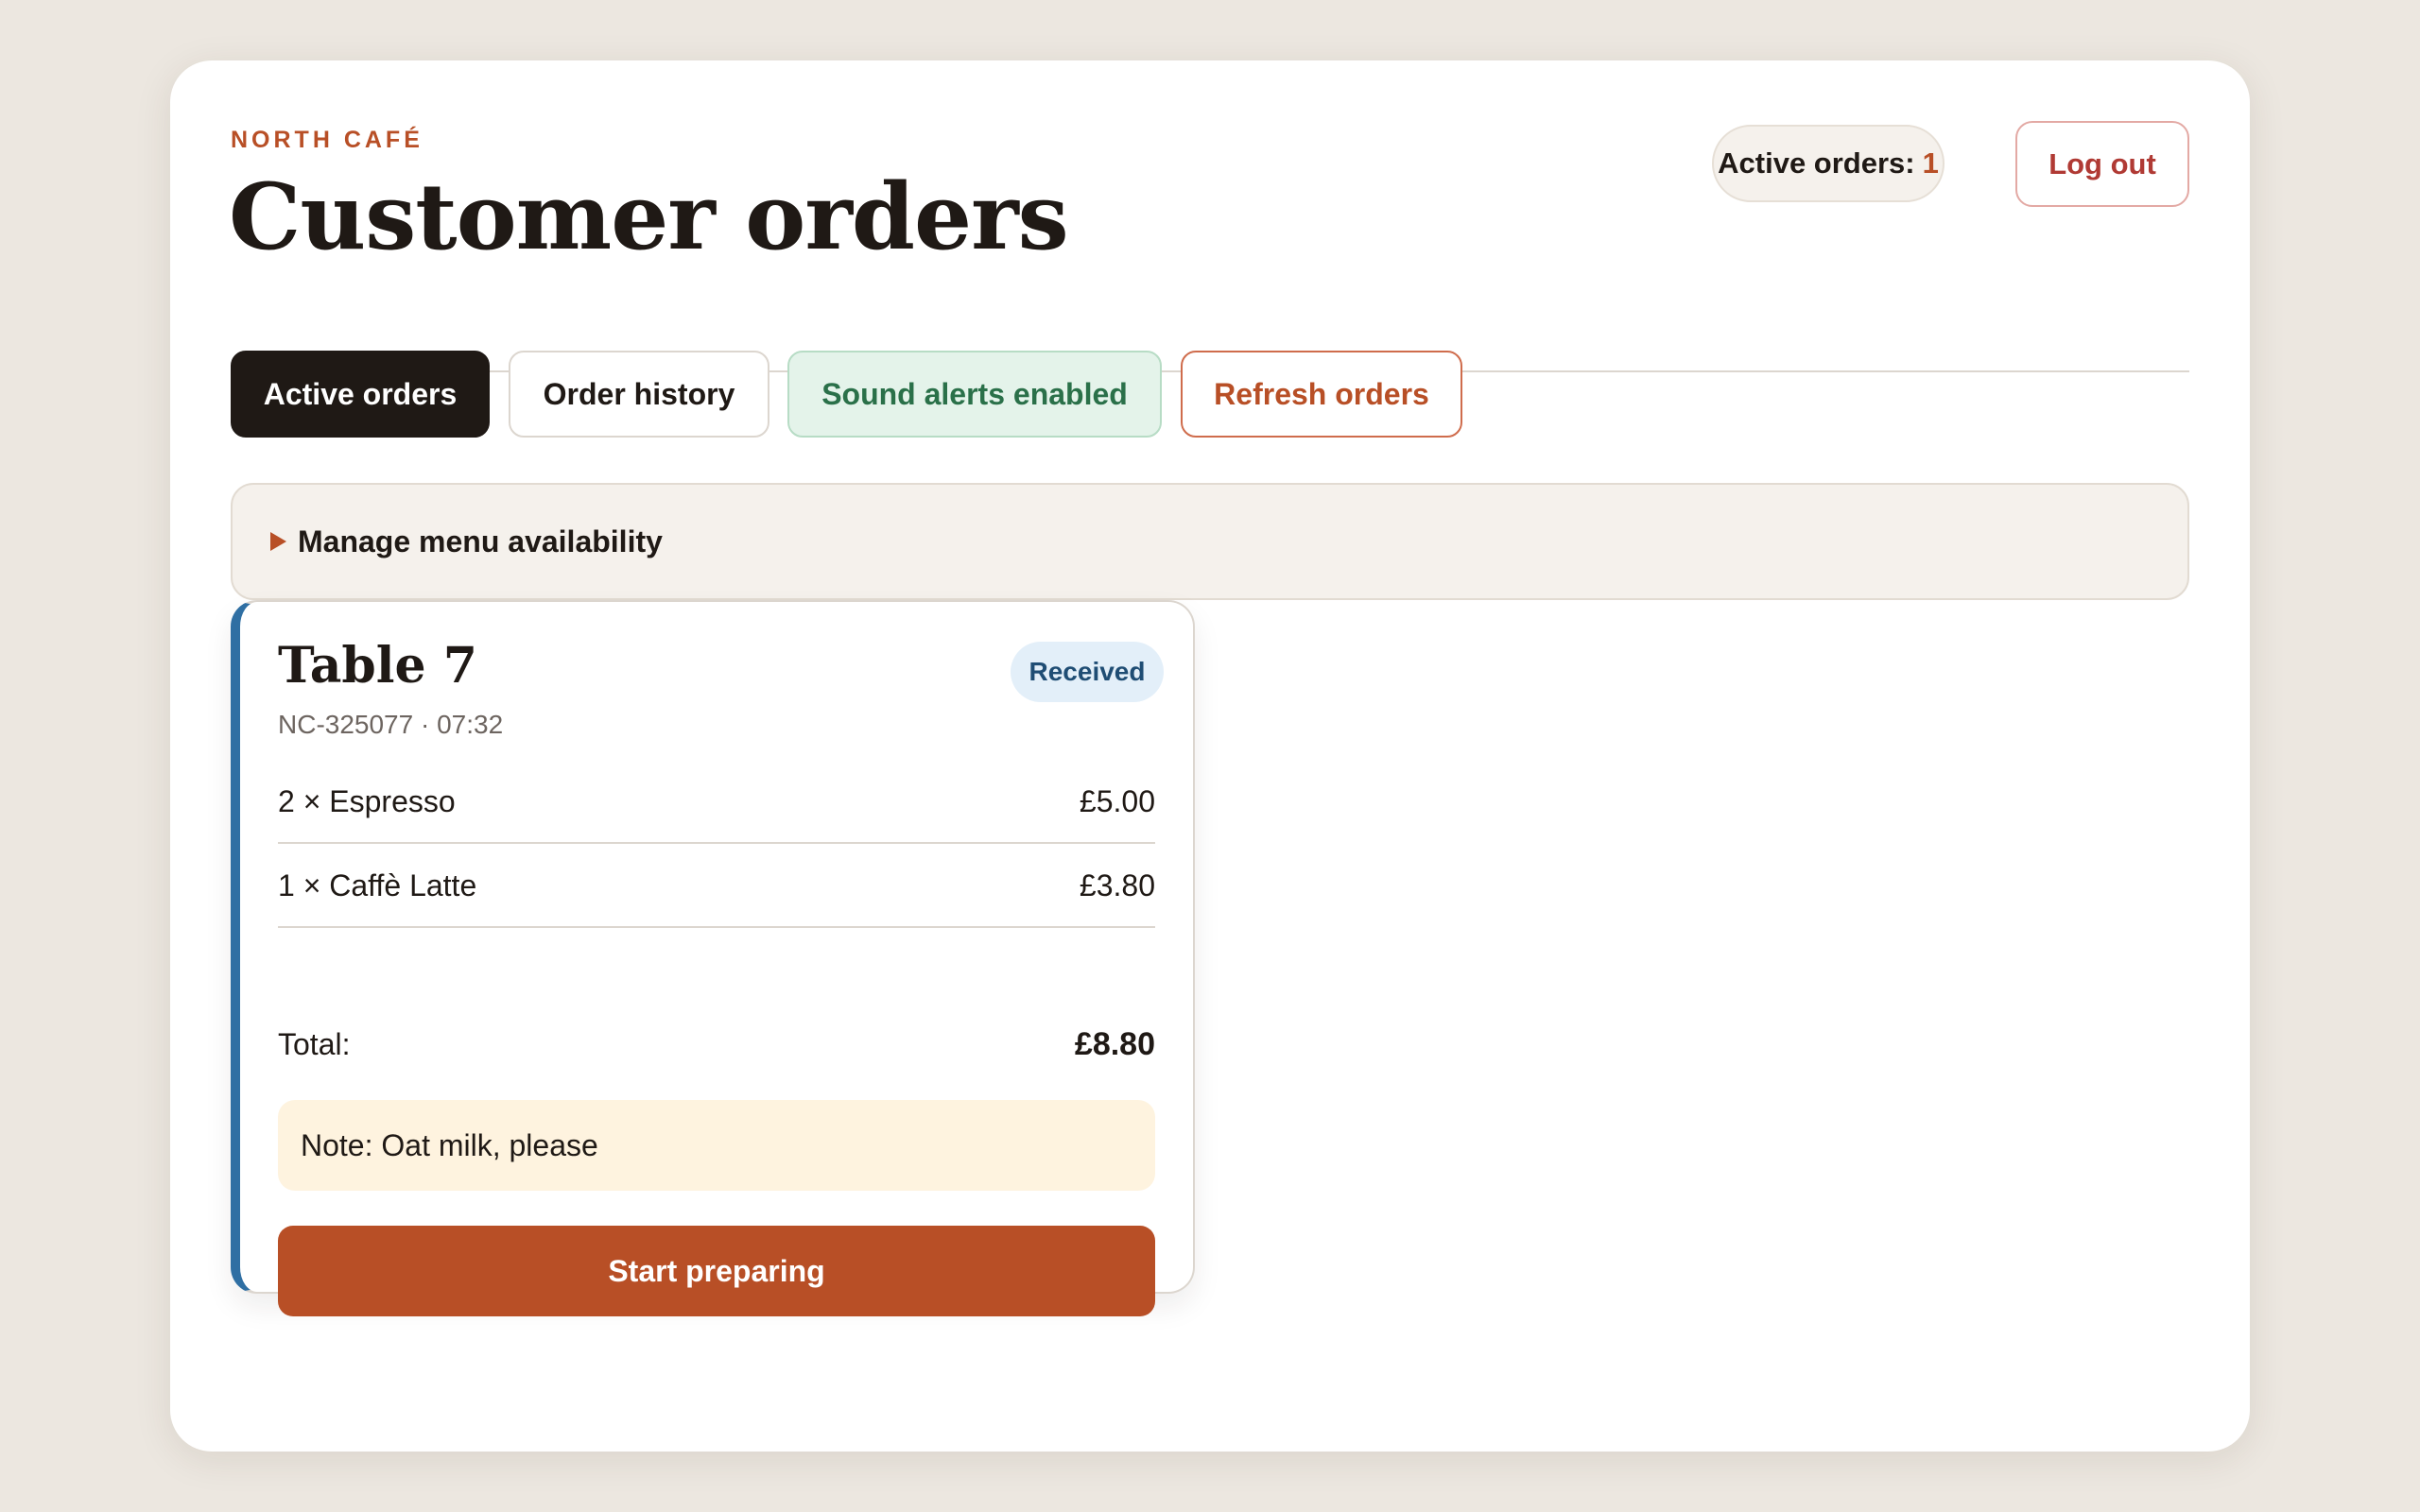  I want to click on start-preparing-button: Start preparing, so click(717, 1271).